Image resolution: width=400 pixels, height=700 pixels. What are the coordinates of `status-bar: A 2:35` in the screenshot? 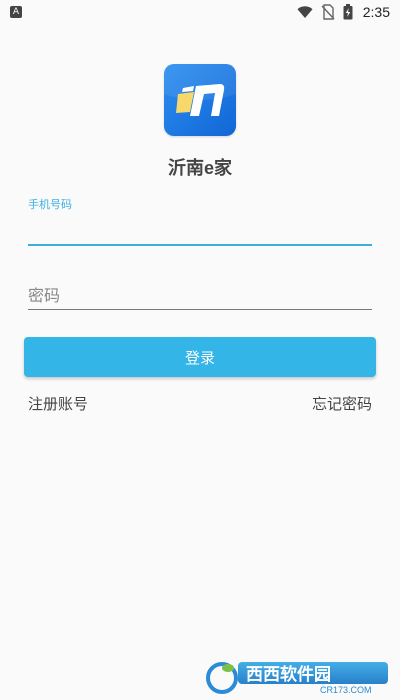 It's located at (200, 12).